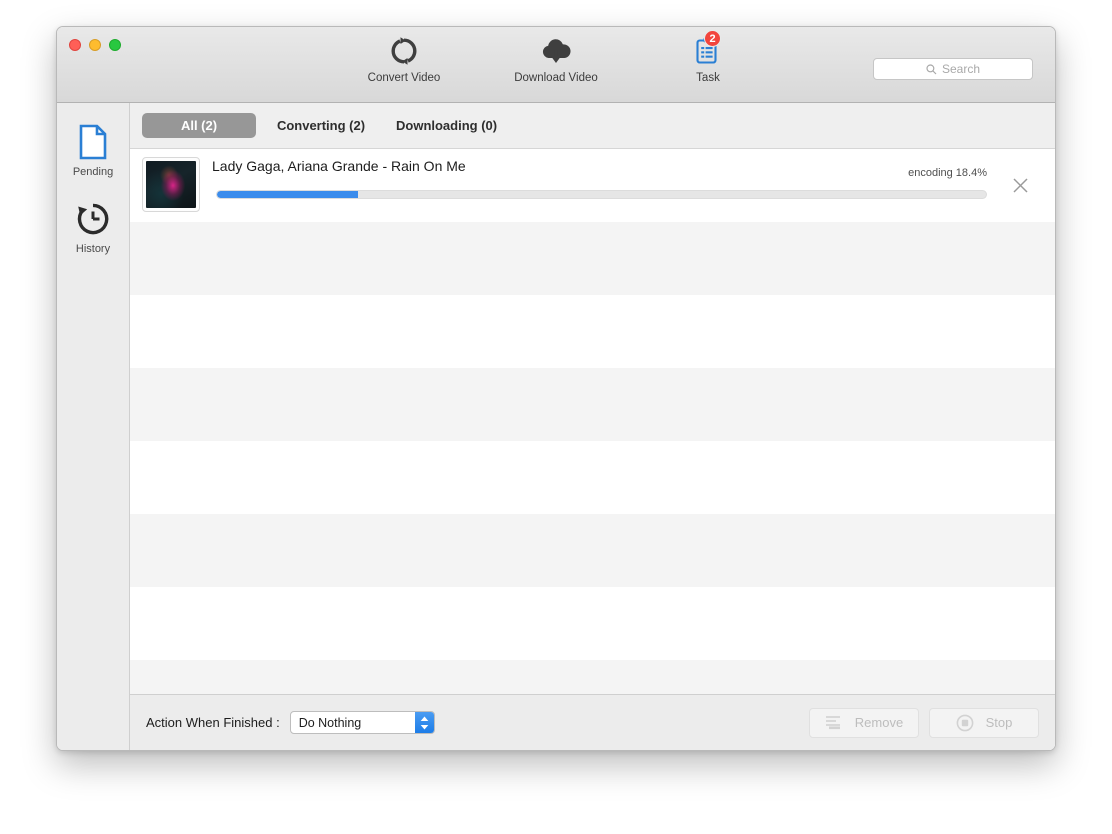 This screenshot has width=1112, height=834. I want to click on sidebar-item-history: History, so click(93, 226).